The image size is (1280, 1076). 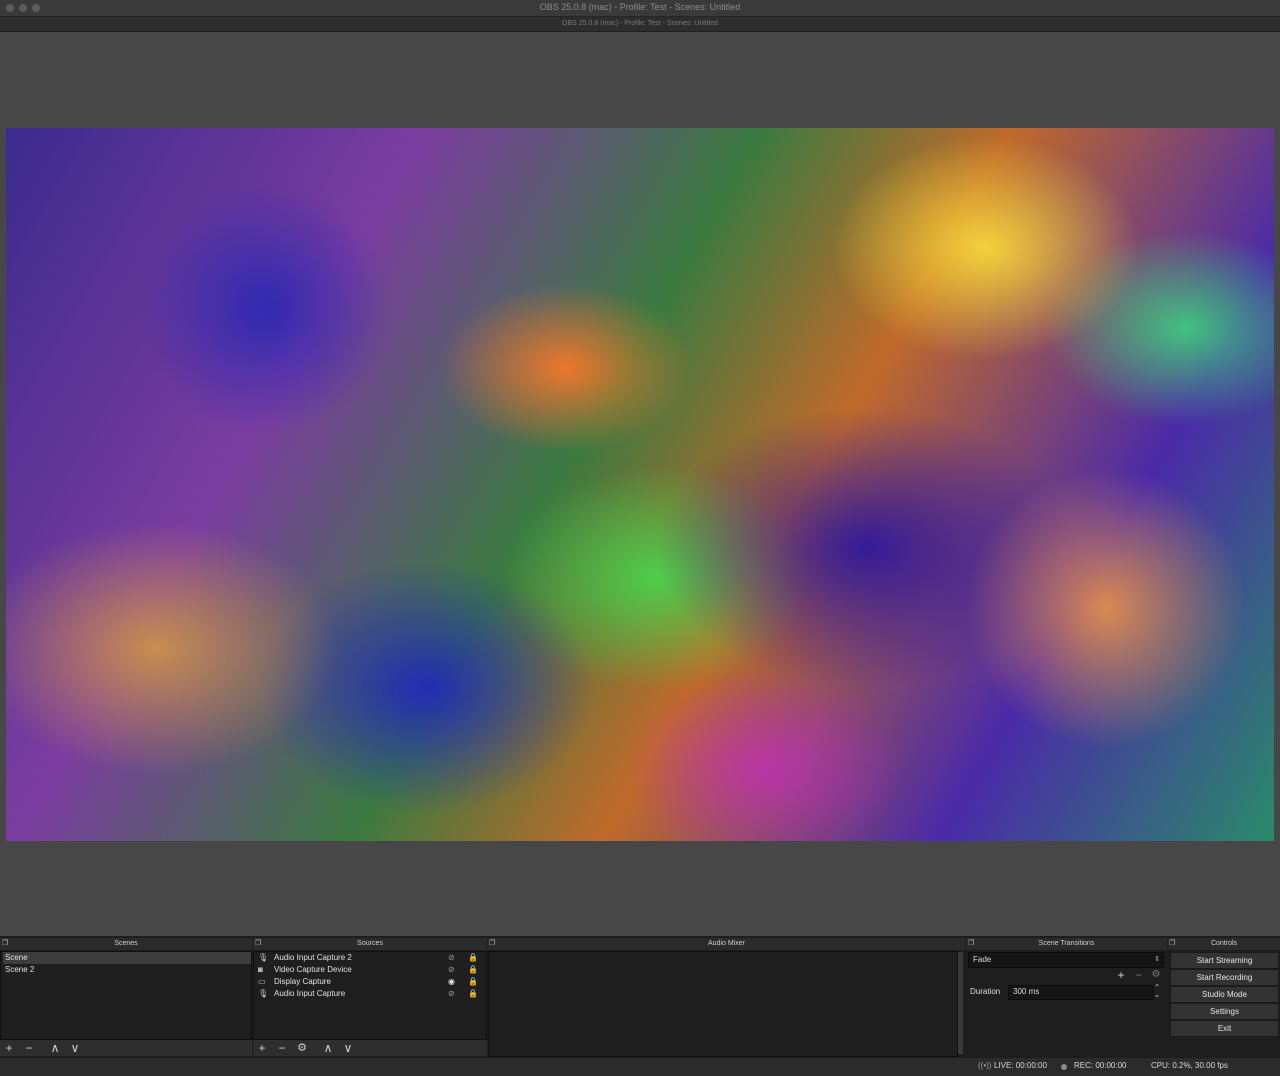 What do you see at coordinates (960, 1003) in the screenshot?
I see `audio-mixer-scrollbar` at bounding box center [960, 1003].